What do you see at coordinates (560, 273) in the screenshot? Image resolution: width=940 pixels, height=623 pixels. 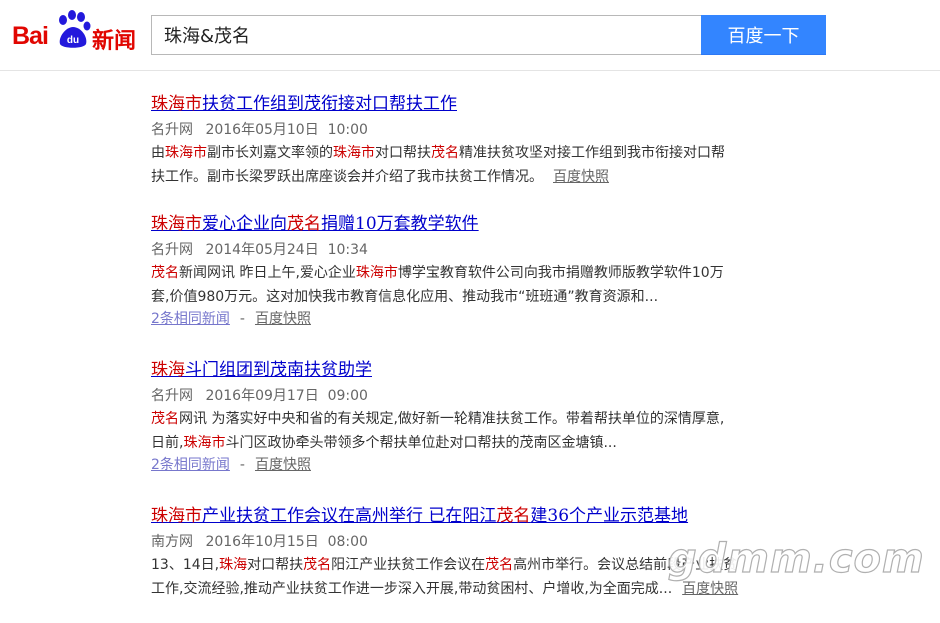 I see `text-segment: 博学宝教育软件公司向我市捐赠教师版教学软件10万` at bounding box center [560, 273].